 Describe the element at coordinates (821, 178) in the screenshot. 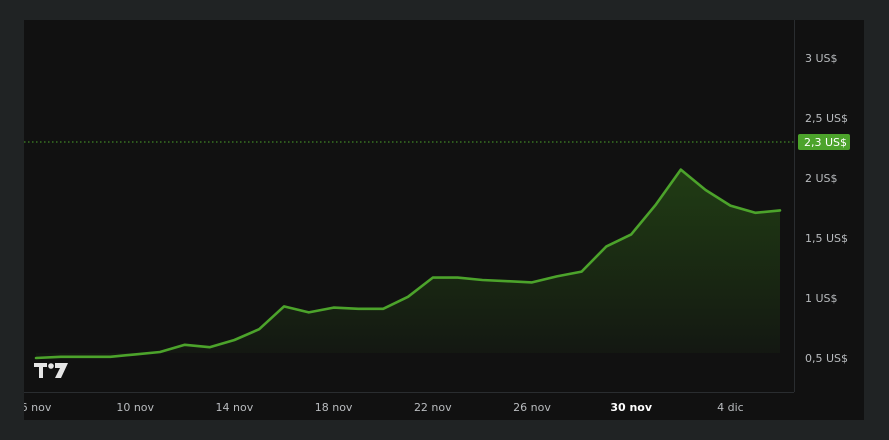

I see `y-tick-label: 2 US$` at that location.